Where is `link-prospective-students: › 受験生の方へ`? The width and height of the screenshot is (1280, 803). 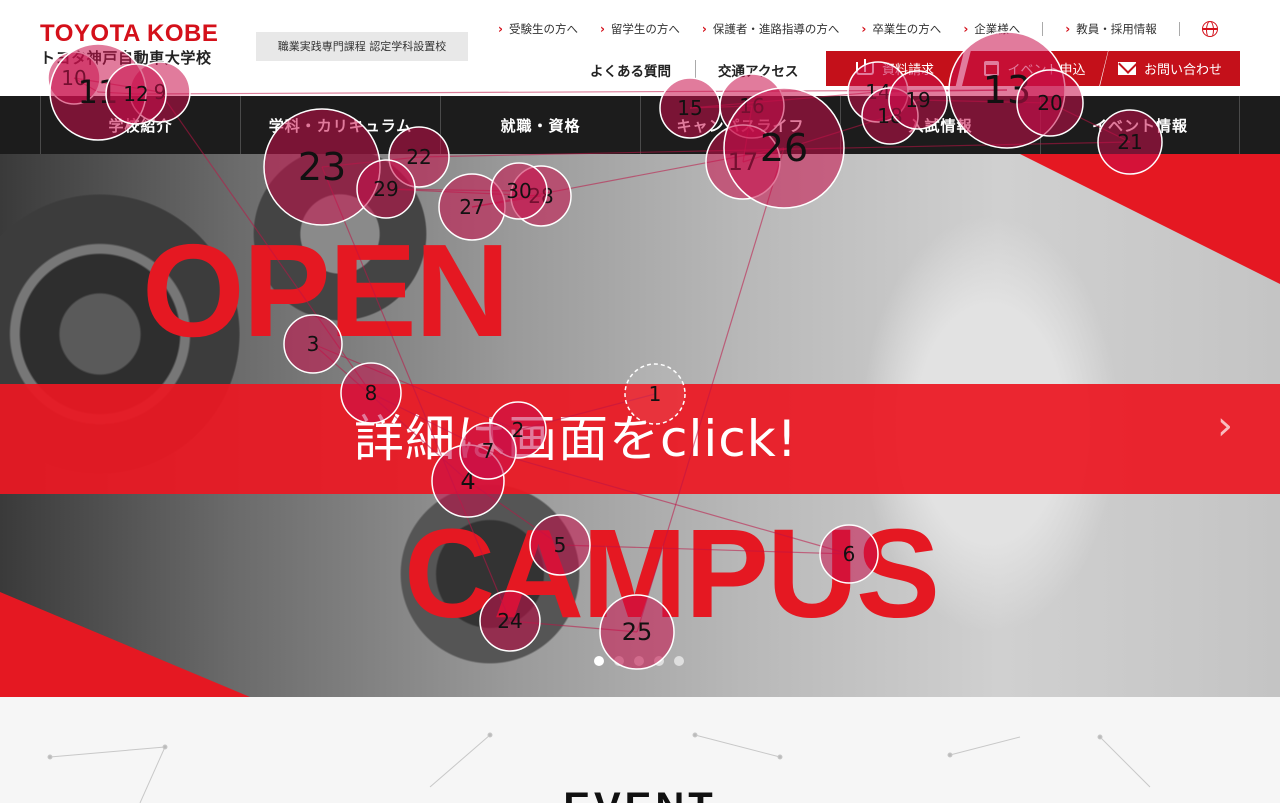
link-prospective-students: › 受験生の方へ is located at coordinates (538, 29).